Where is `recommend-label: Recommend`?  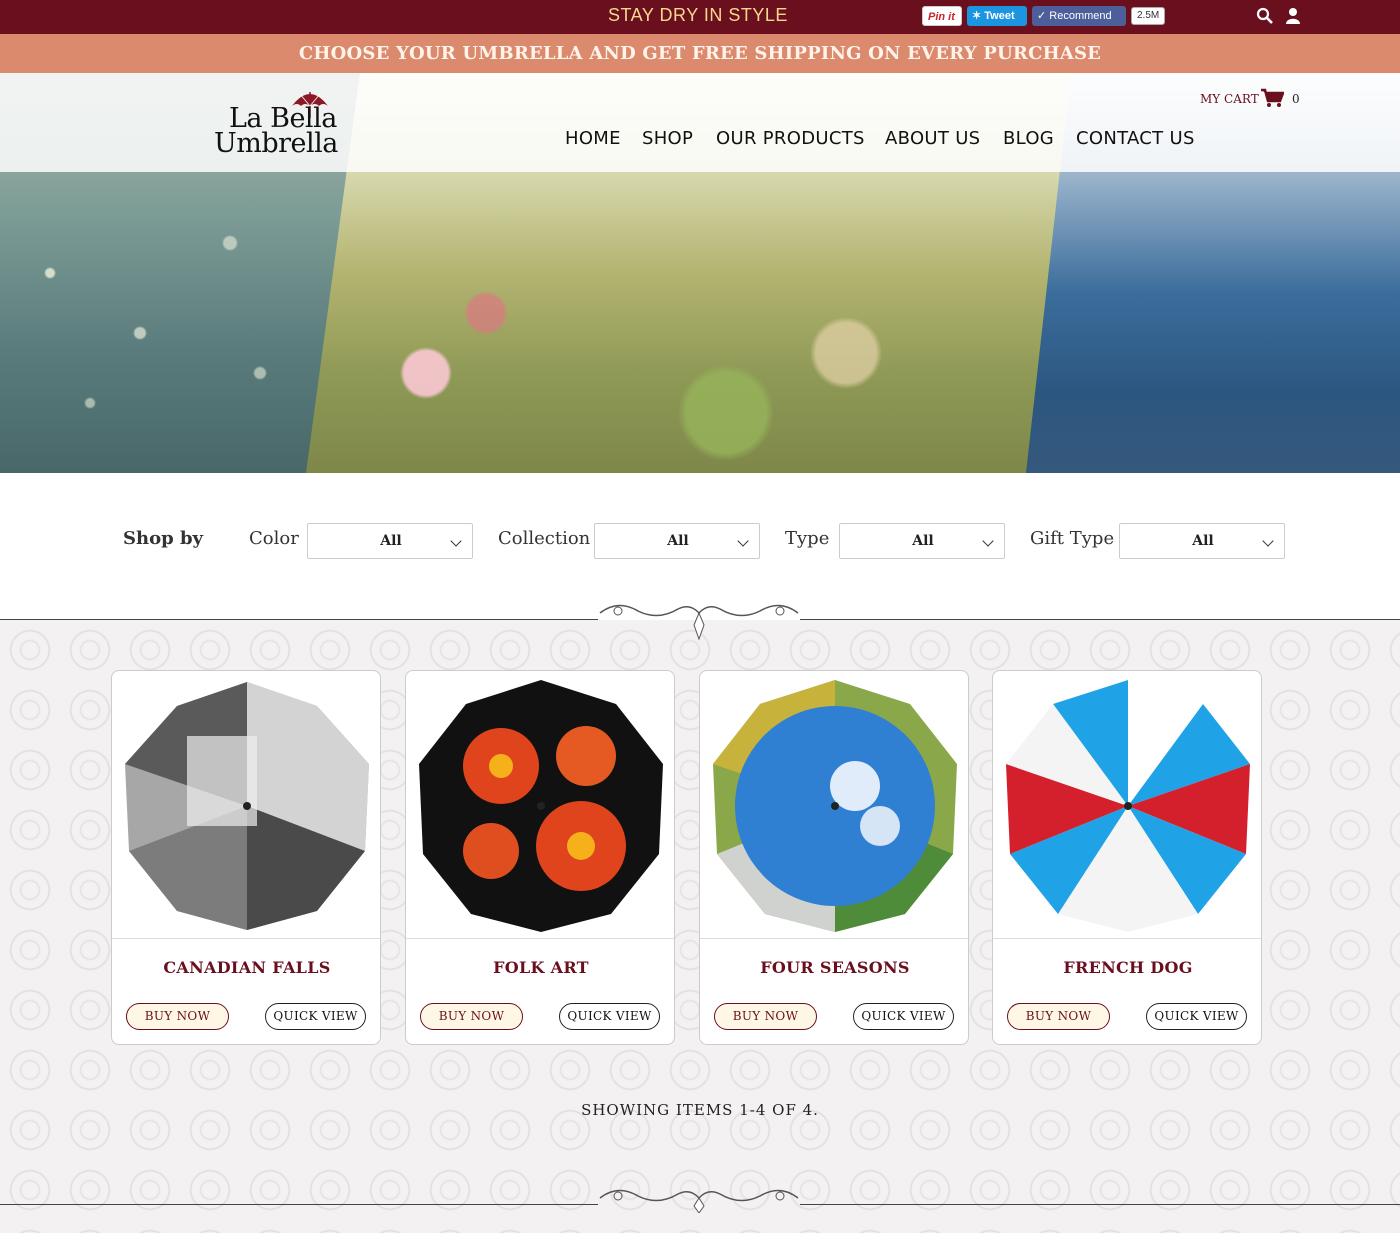 recommend-label: Recommend is located at coordinates (1080, 16).